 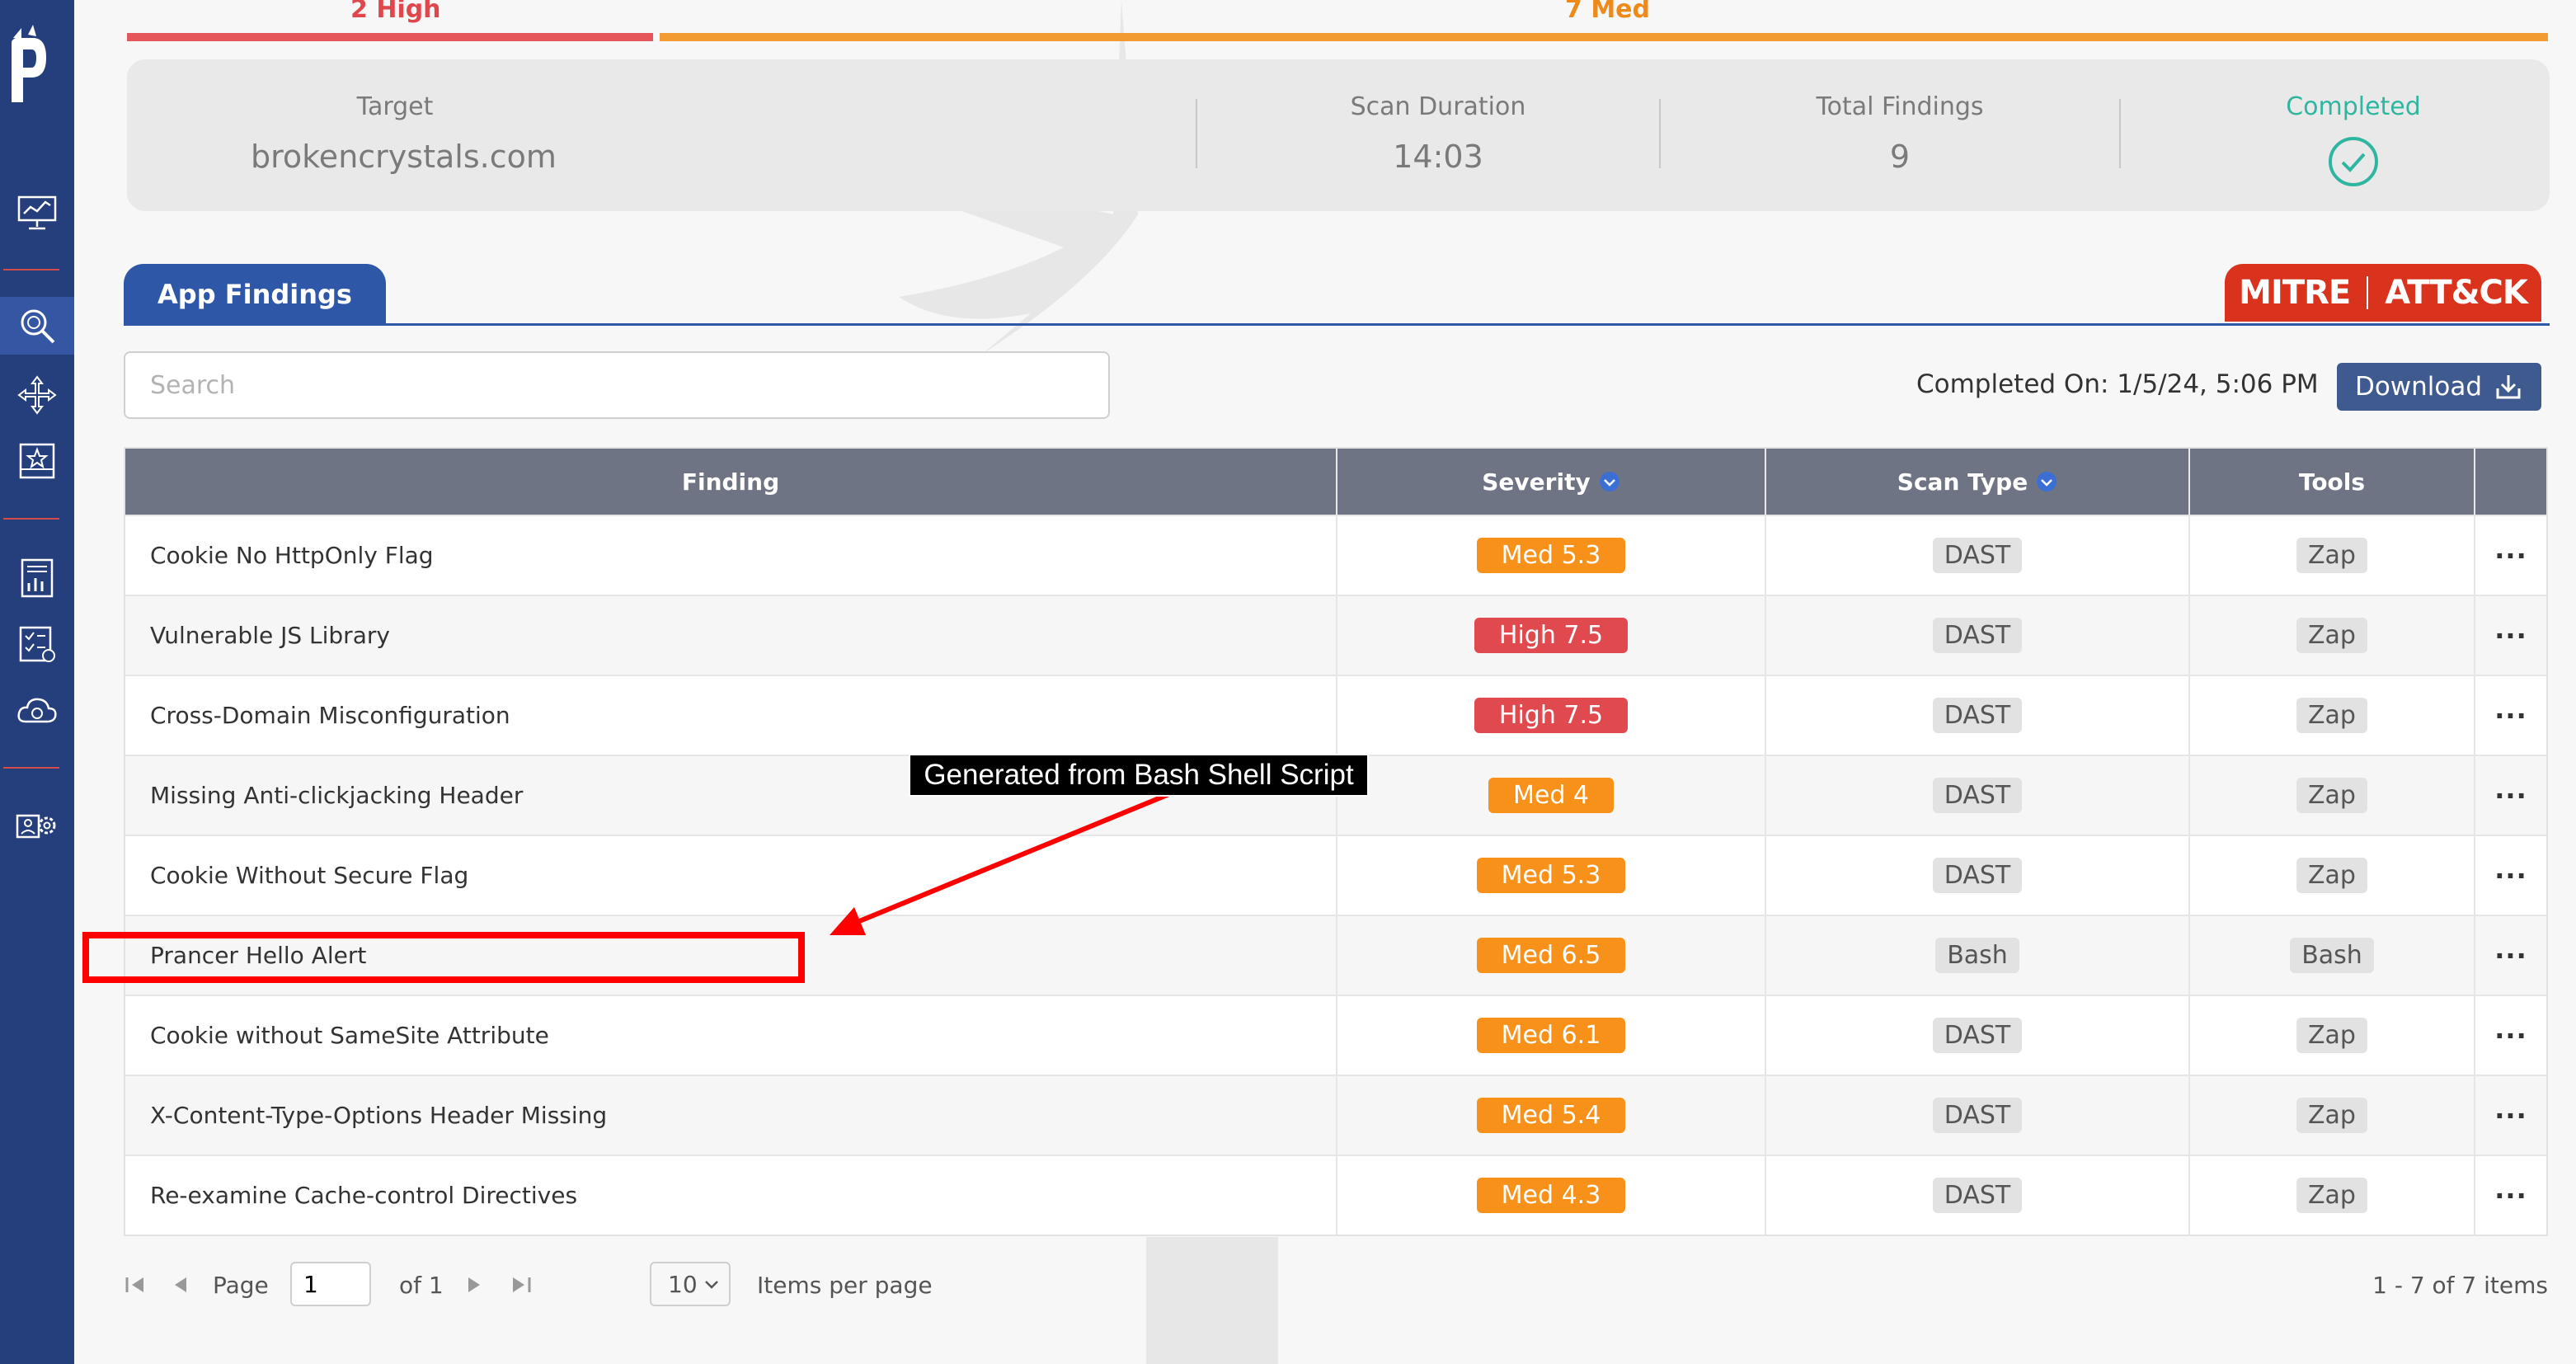 I want to click on prancer-logo, so click(x=37, y=68).